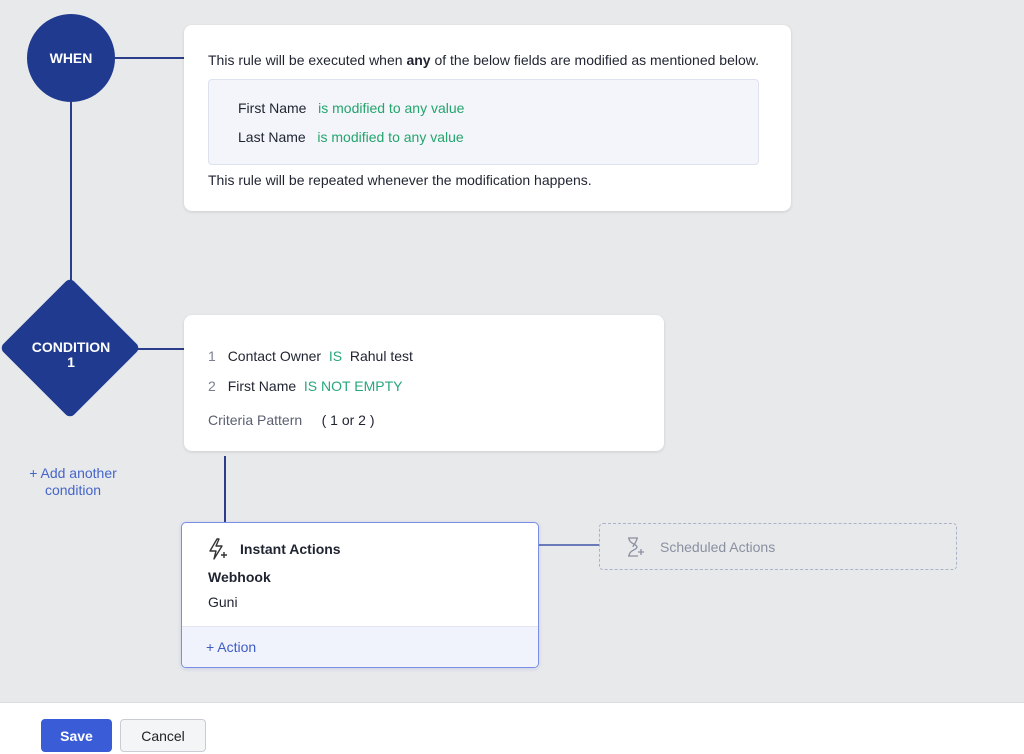 Image resolution: width=1024 pixels, height=754 pixels. What do you see at coordinates (71, 200) in the screenshot?
I see `when-condition-connector` at bounding box center [71, 200].